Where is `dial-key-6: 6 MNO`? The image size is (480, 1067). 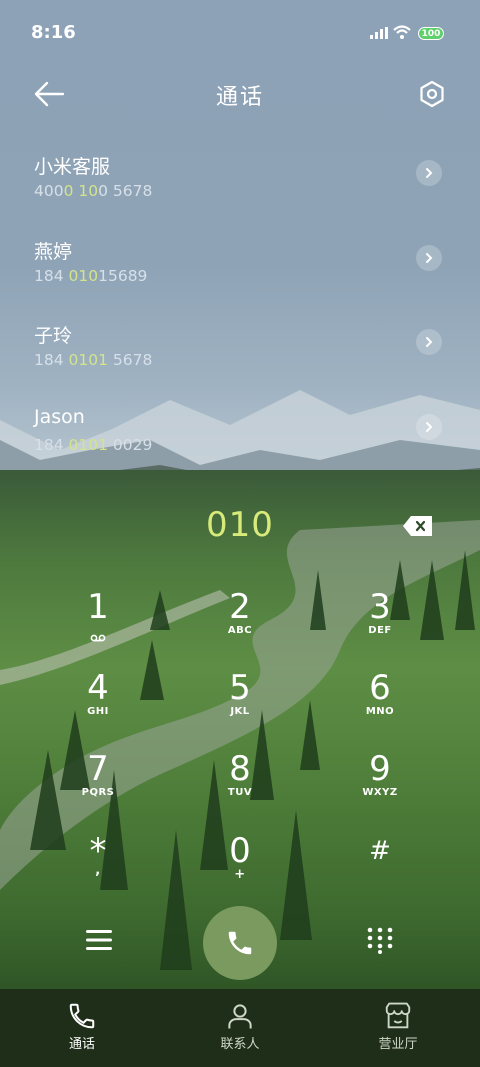 dial-key-6: 6 MNO is located at coordinates (380, 706).